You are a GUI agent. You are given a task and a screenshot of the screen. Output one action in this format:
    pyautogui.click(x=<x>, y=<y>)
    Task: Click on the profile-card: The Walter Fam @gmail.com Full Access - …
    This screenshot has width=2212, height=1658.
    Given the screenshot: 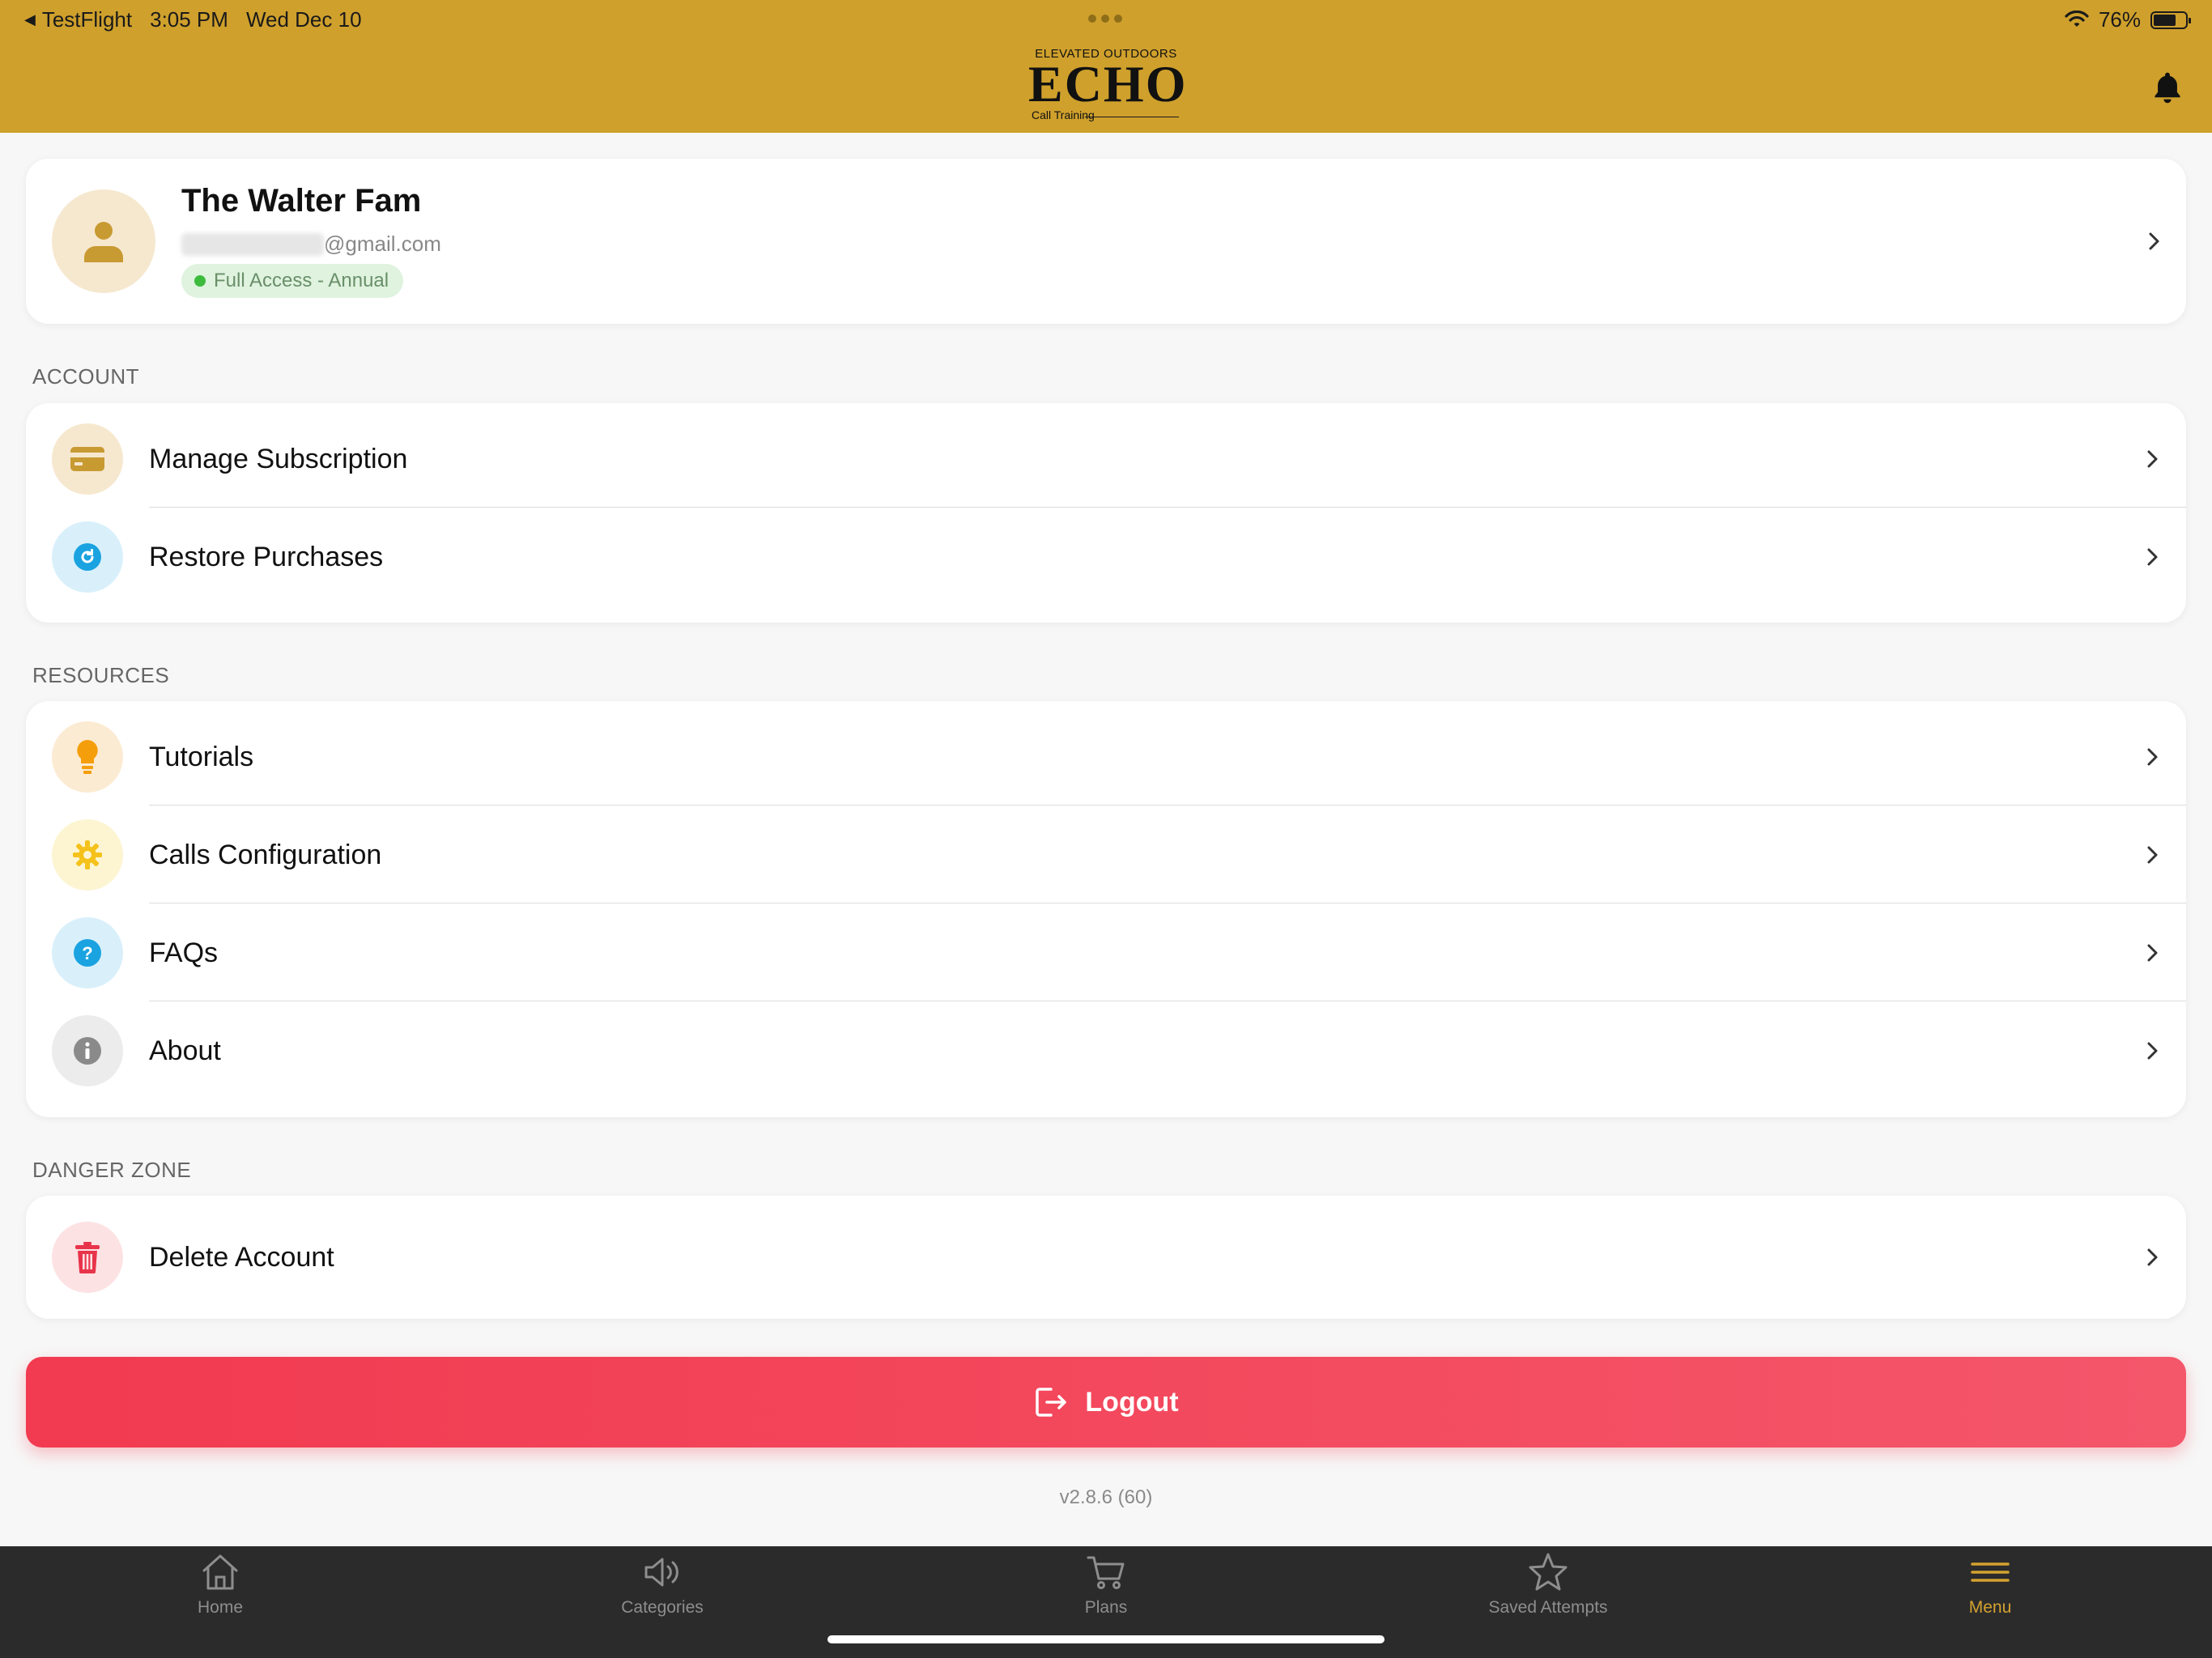 What is the action you would take?
    pyautogui.click(x=1106, y=241)
    